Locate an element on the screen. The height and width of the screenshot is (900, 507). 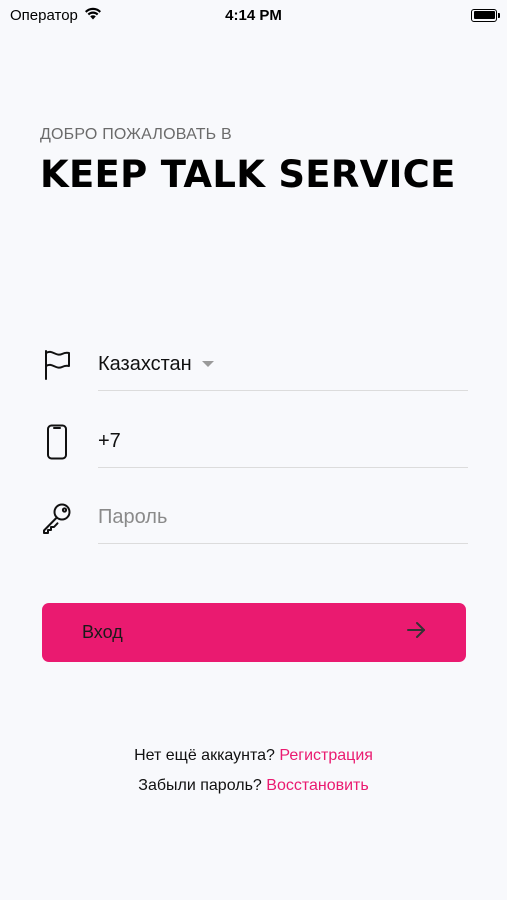
phone-row: +7 is located at coordinates (254, 446).